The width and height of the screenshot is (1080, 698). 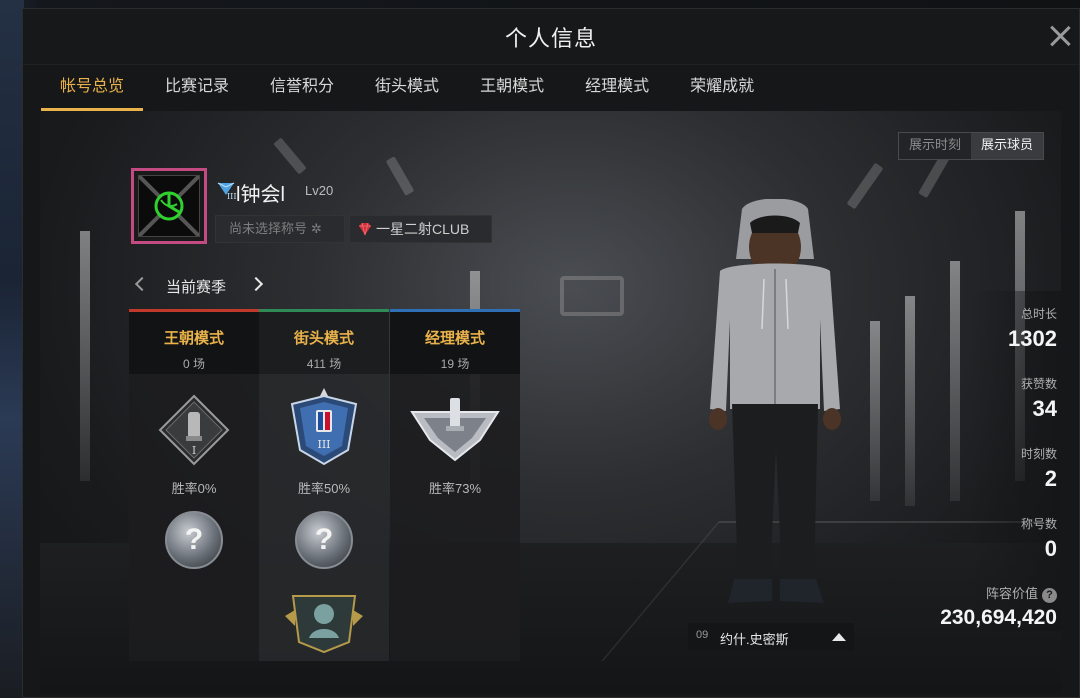 What do you see at coordinates (226, 191) in the screenshot?
I see `rank-diamond-icon: III` at bounding box center [226, 191].